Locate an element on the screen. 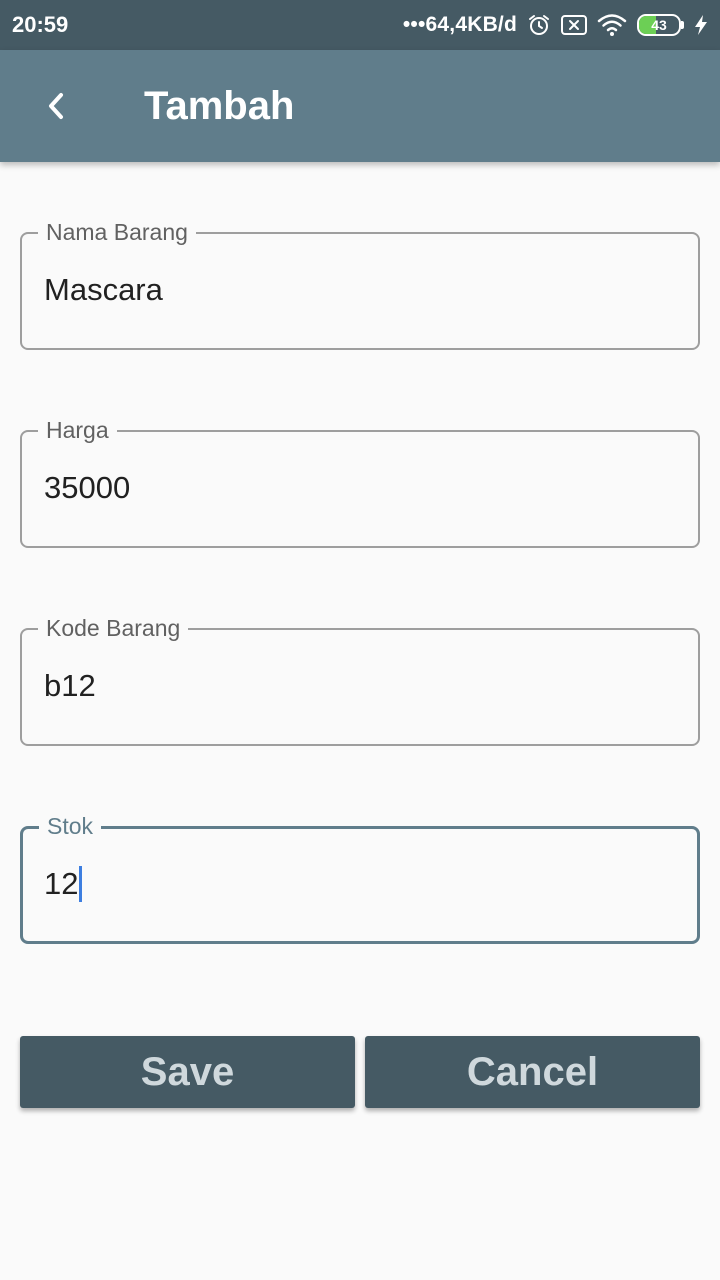  battery-level: 43 is located at coordinates (659, 25).